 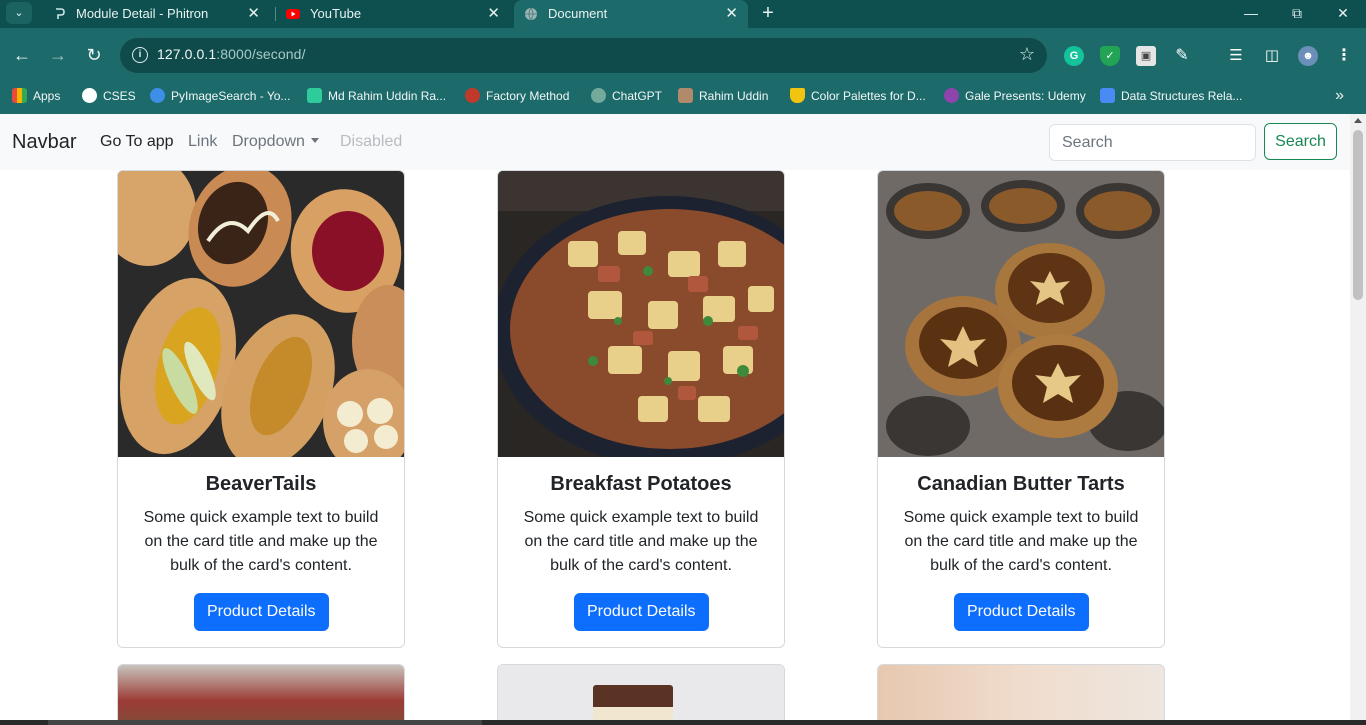 What do you see at coordinates (1344, 56) in the screenshot?
I see `menu-kebab-icon: ⋮` at bounding box center [1344, 56].